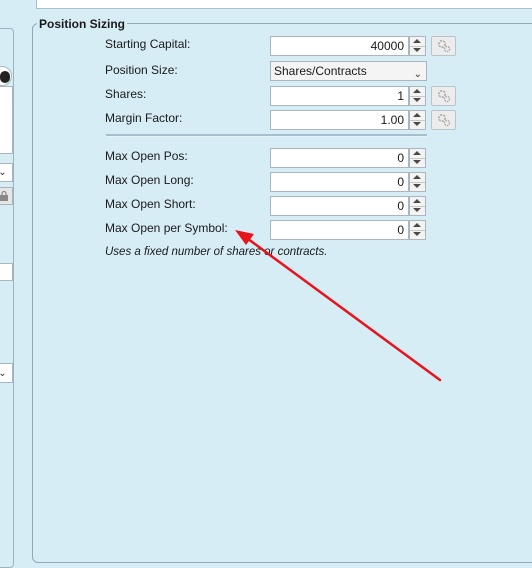 This screenshot has height=568, width=532. What do you see at coordinates (339, 96) in the screenshot?
I see `shares-input: 1` at bounding box center [339, 96].